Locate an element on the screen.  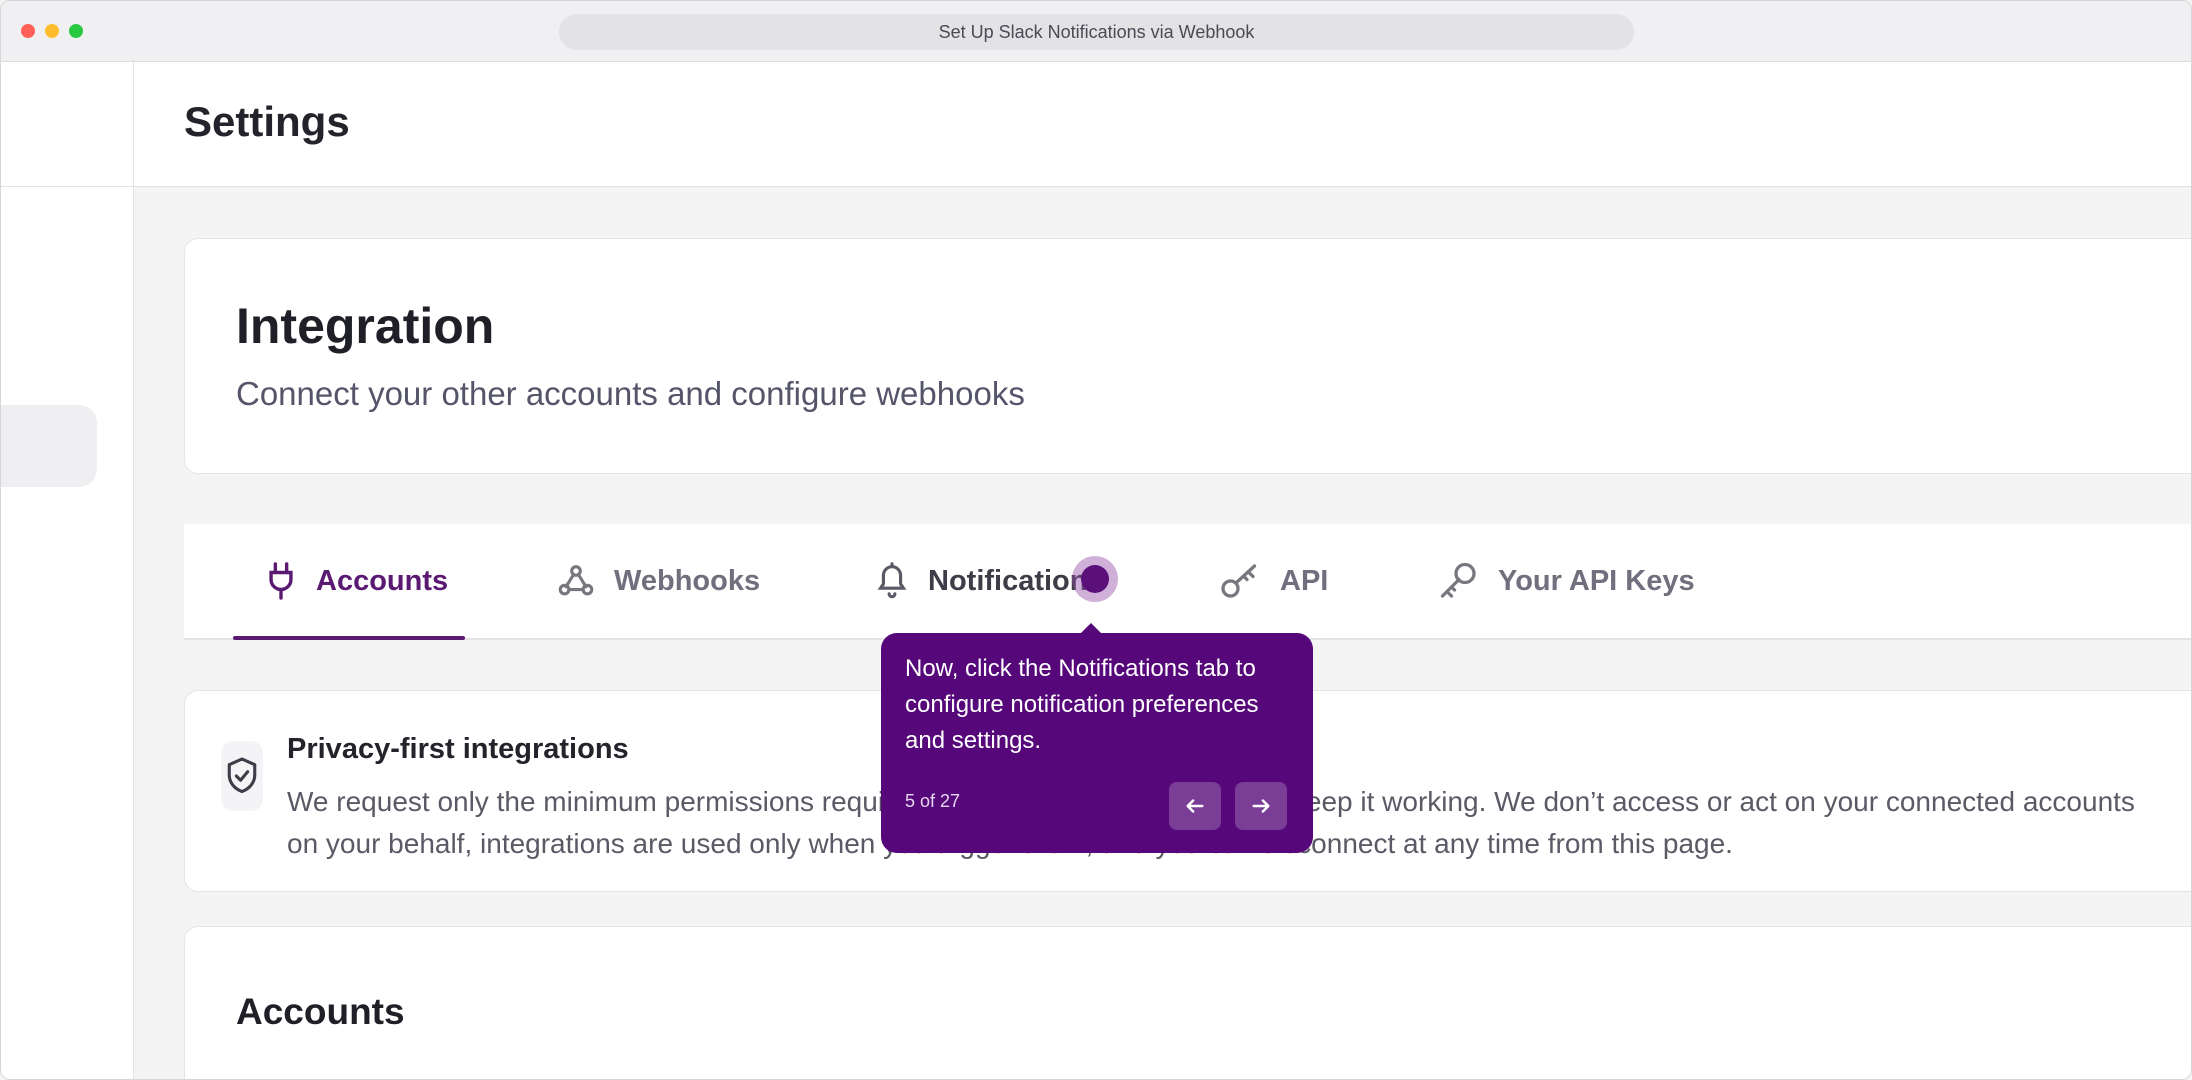
title-bar: Set Up Slack Notifications via Webhook is located at coordinates (1096, 31).